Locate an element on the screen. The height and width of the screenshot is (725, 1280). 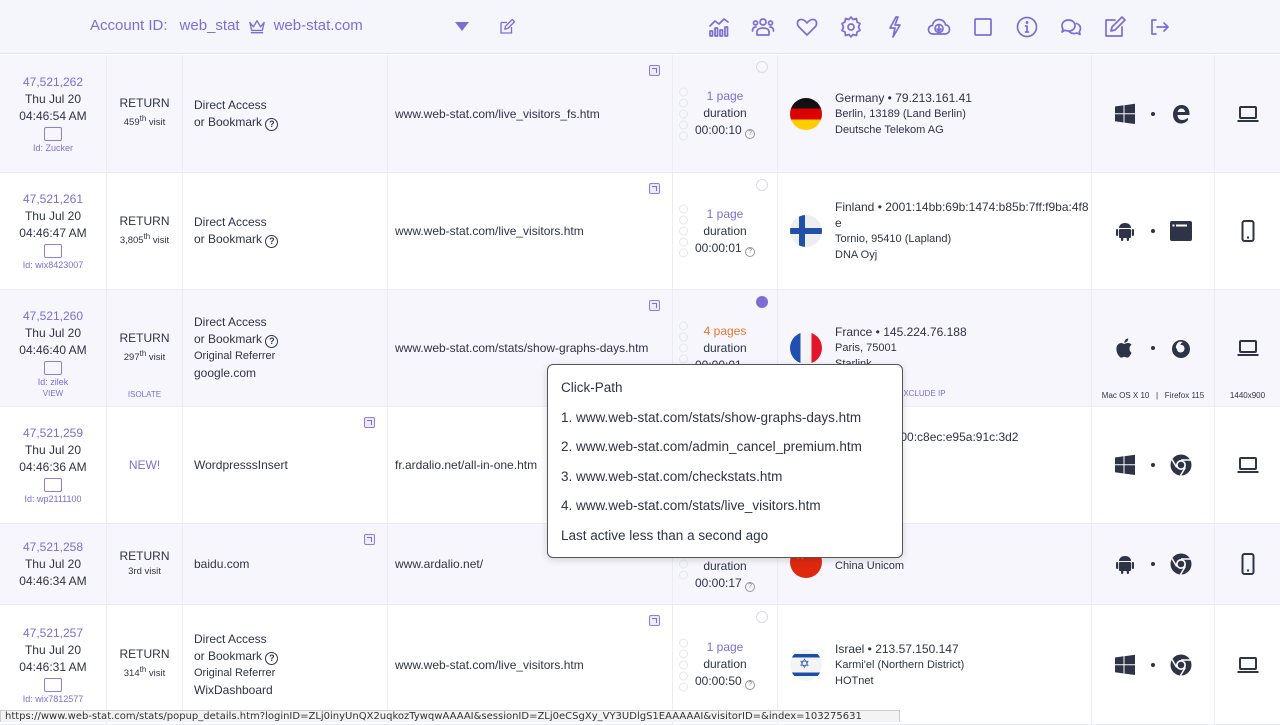
visit-number: 47,521,260 is located at coordinates (53, 316).